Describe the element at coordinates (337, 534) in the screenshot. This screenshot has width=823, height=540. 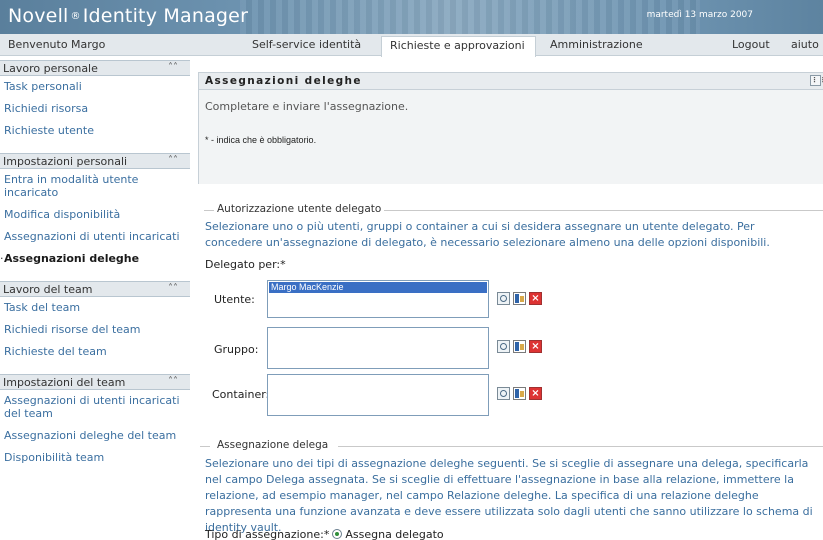
I see `radio-assign-delegate` at that location.